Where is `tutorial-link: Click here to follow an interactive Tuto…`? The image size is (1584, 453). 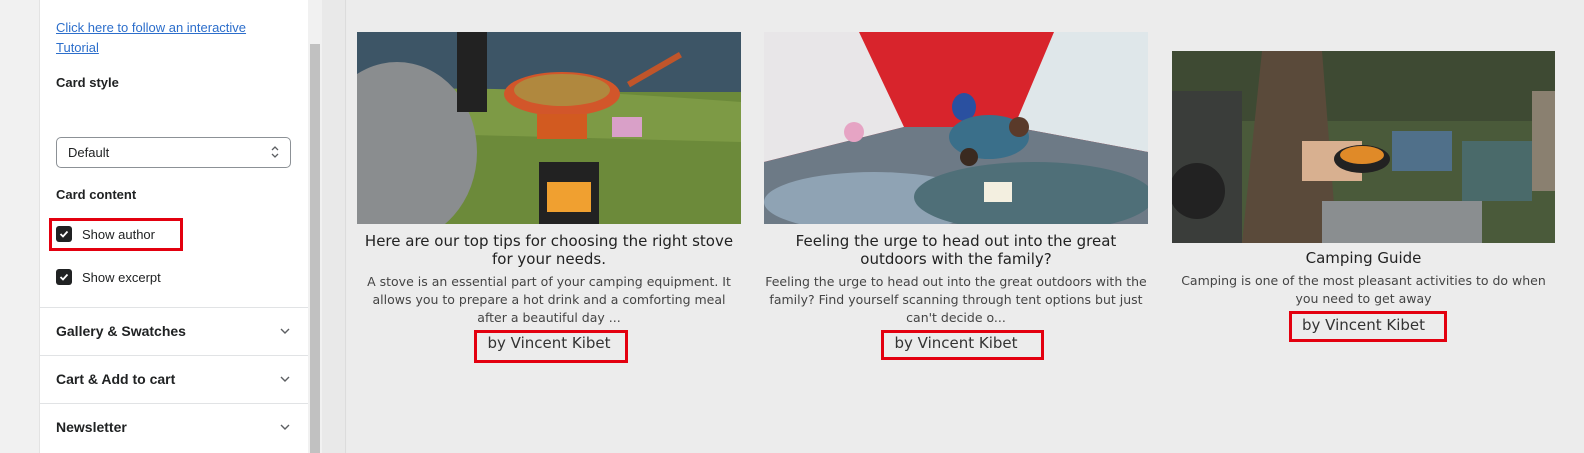 tutorial-link: Click here to follow an interactive Tuto… is located at coordinates (171, 38).